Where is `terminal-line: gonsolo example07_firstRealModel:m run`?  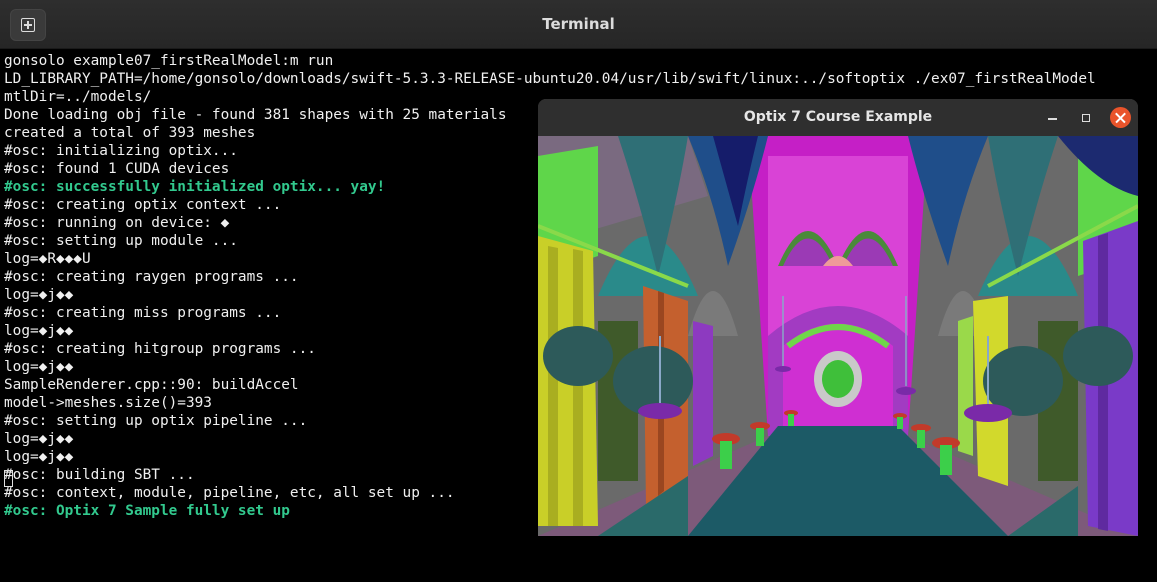 terminal-line: gonsolo example07_firstRealModel:m run is located at coordinates (169, 61).